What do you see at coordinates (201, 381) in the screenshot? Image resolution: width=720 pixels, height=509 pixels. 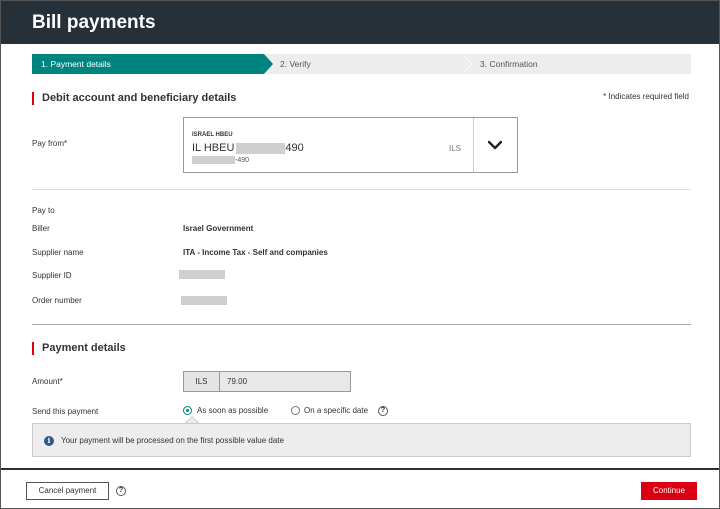 I see `amount-currency: ILS` at bounding box center [201, 381].